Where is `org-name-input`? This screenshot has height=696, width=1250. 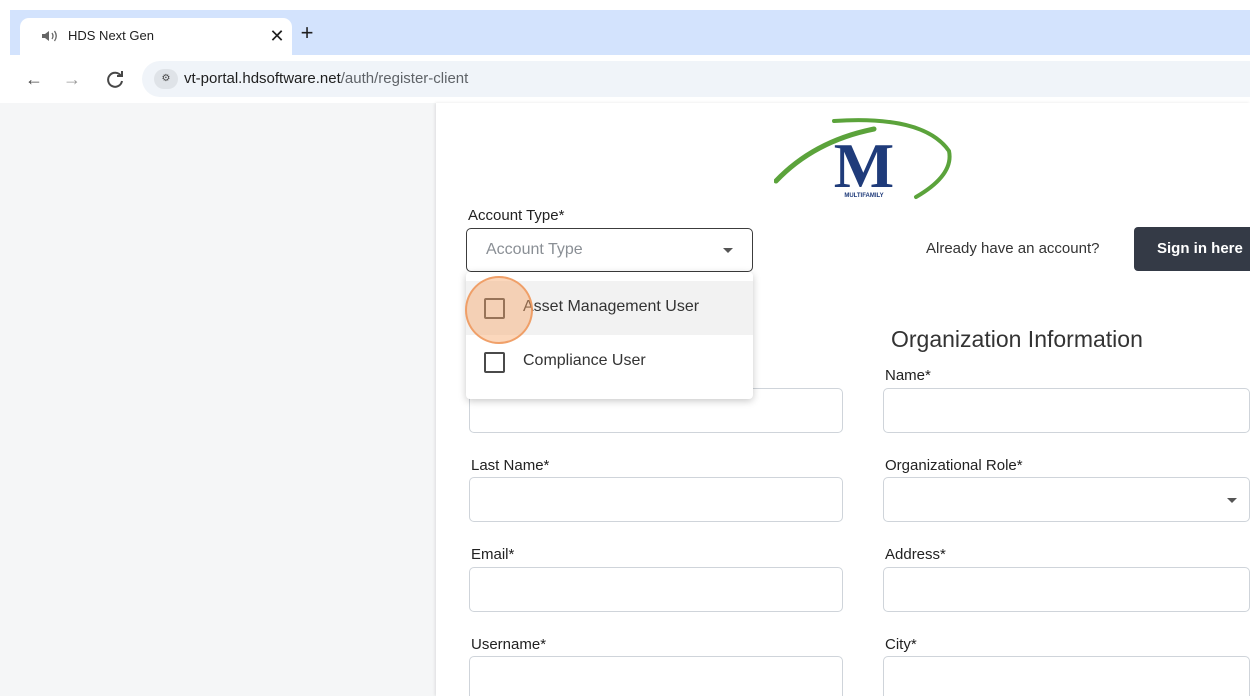
org-name-input is located at coordinates (1066, 410).